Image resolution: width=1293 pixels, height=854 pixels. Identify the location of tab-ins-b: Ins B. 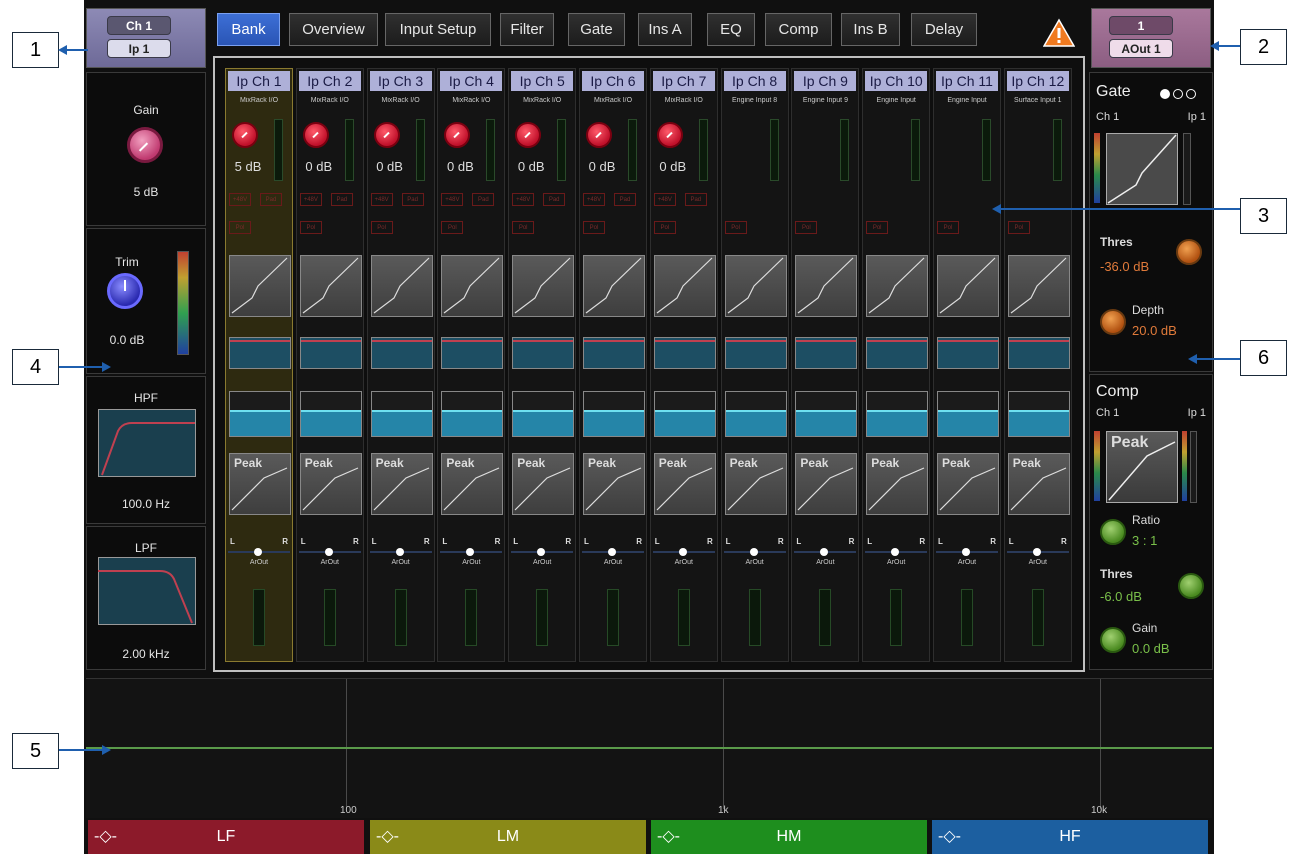
(870, 29).